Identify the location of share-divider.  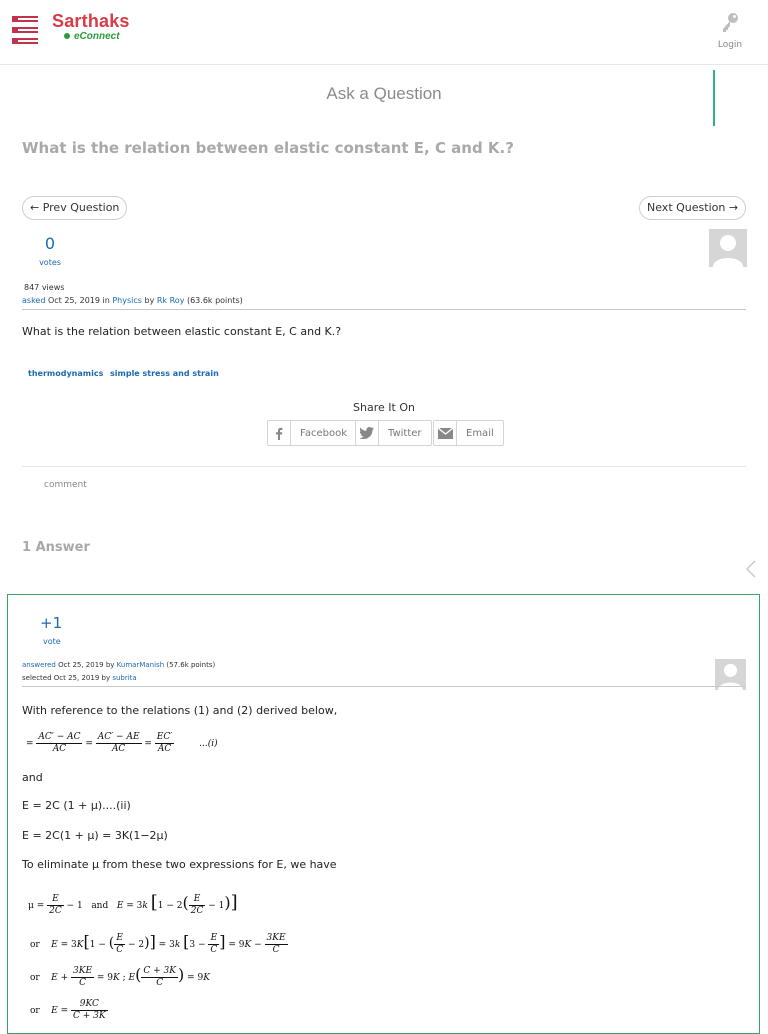
(384, 466).